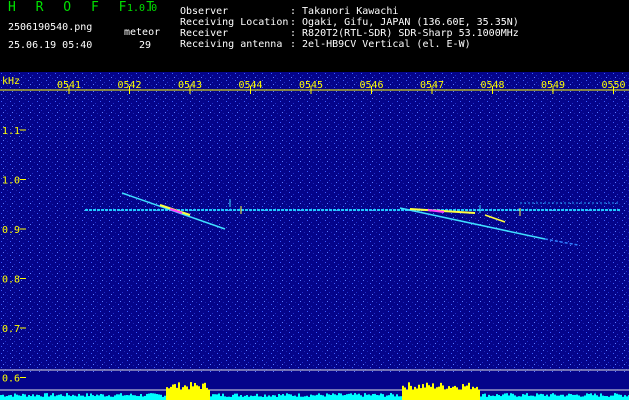  What do you see at coordinates (50, 27) in the screenshot?
I see `file-name: 2506190540.png` at bounding box center [50, 27].